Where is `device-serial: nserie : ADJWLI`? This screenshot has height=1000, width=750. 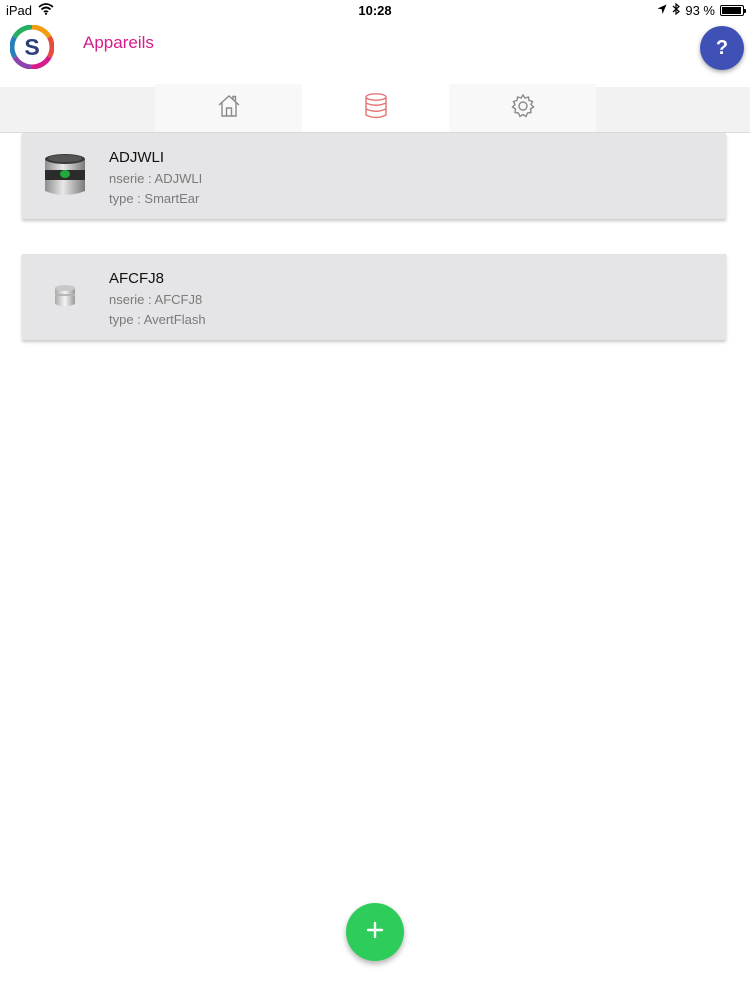 device-serial: nserie : ADJWLI is located at coordinates (156, 178).